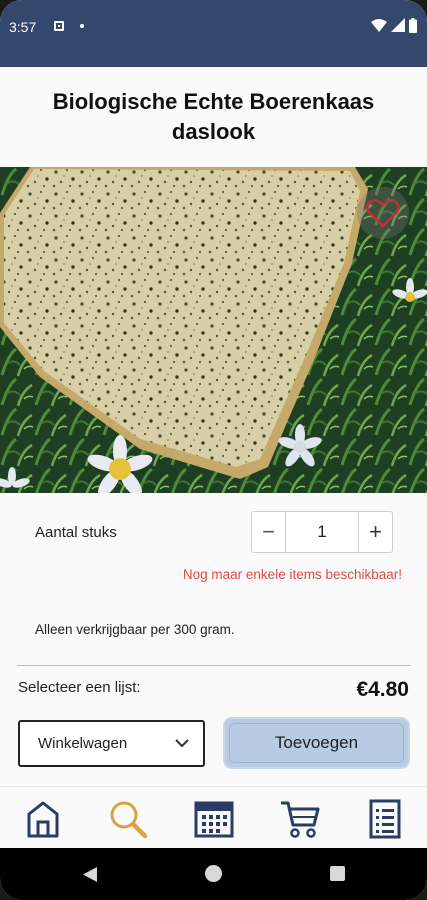 The image size is (427, 900). Describe the element at coordinates (292, 574) in the screenshot. I see `stock-warning: Nog maar enkele items beschikbaar!` at that location.